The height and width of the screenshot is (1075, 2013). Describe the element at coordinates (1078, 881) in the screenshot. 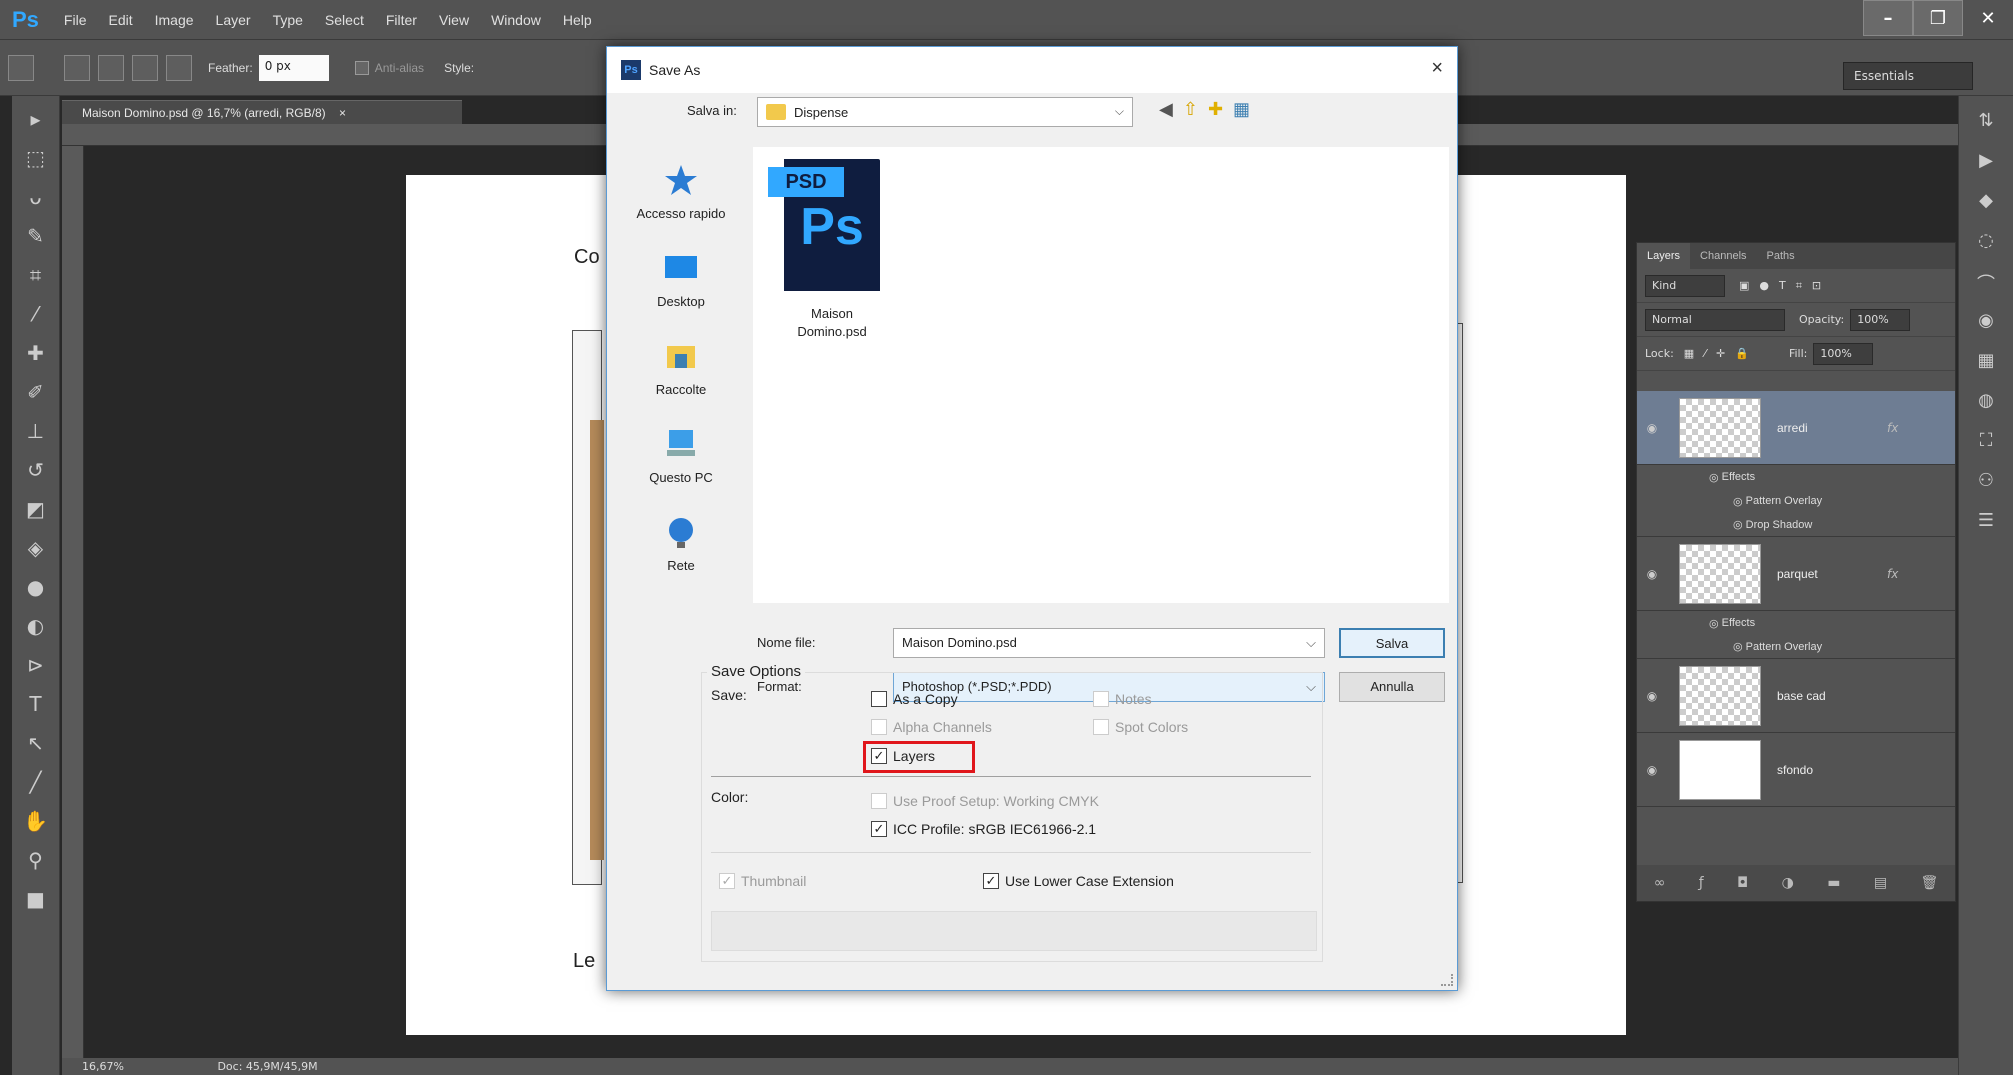

I see `lower-case-extension-checkbox: ✓ Use Lower Case Extension` at that location.